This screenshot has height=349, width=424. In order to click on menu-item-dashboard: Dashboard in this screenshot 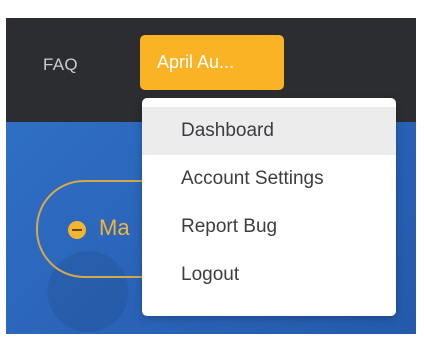, I will do `click(269, 131)`.